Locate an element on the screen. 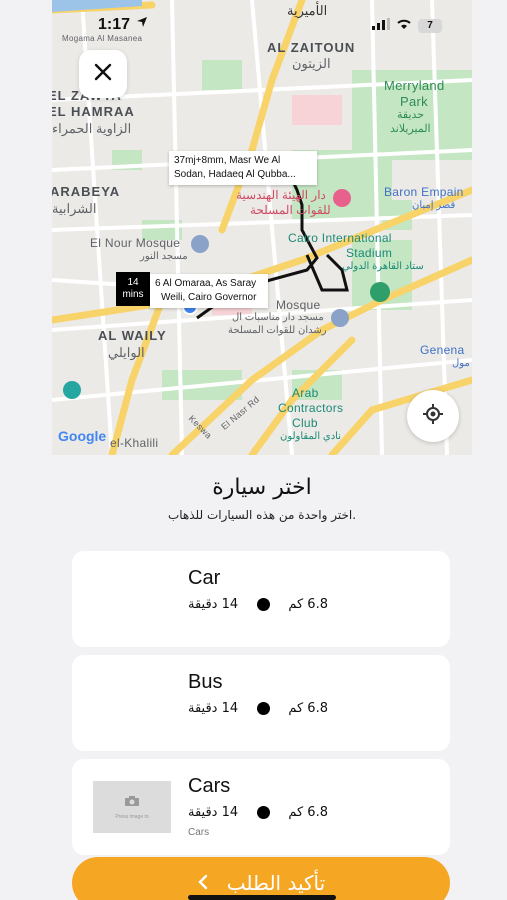 The width and height of the screenshot is (507, 900). map-label-merryland-ar2: الميريلاند is located at coordinates (410, 129).